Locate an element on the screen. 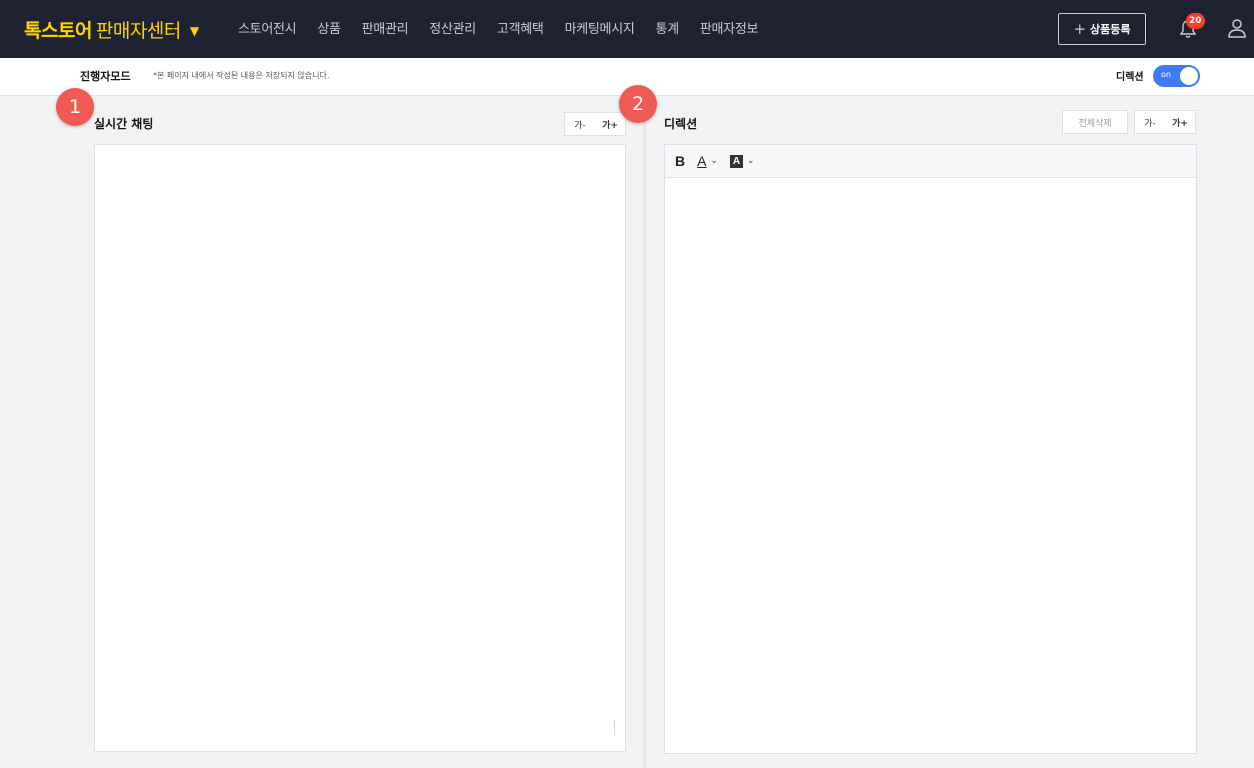  chat-font-increase-button: 가+ is located at coordinates (610, 124).